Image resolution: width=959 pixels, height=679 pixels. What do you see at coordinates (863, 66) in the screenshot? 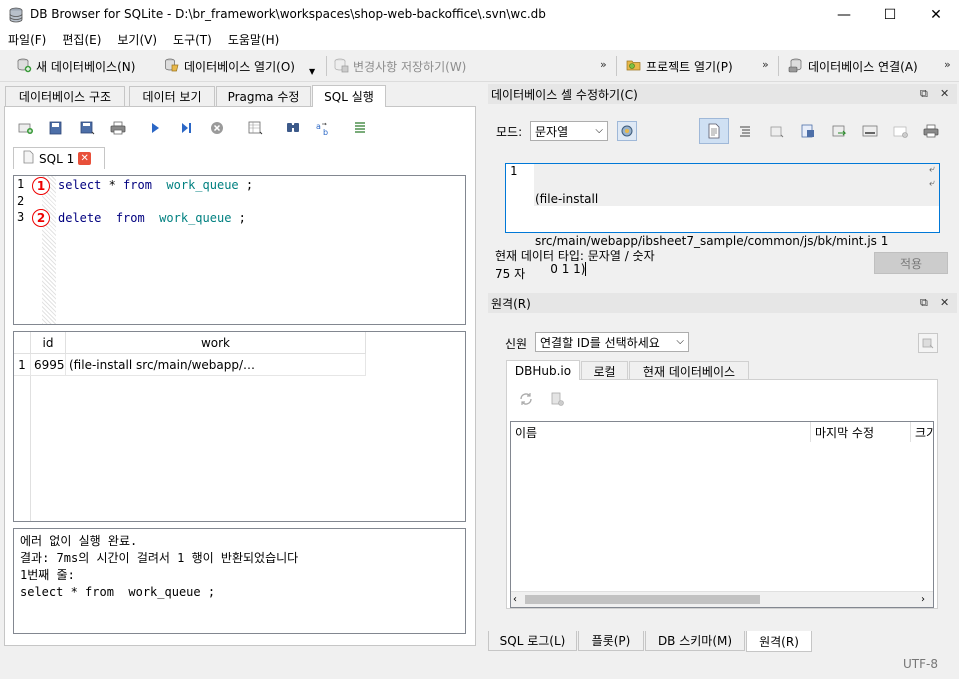
I see `attach-database-label: 데이터베이스 연결(A)` at bounding box center [863, 66].